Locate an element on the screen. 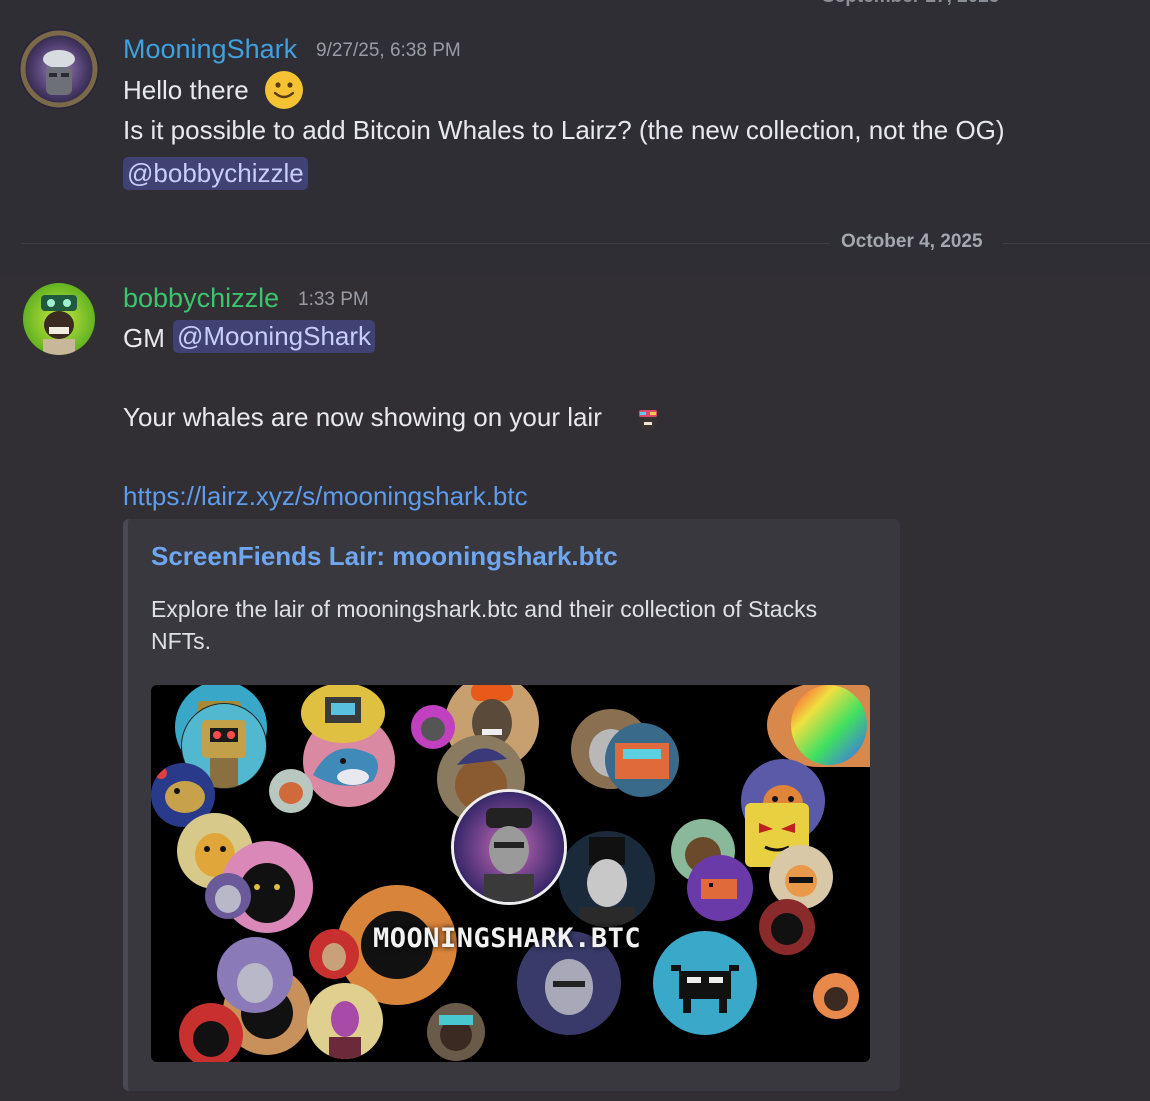 This screenshot has height=1101, width=1150. nft-gentleman-thumbnail is located at coordinates (607, 879).